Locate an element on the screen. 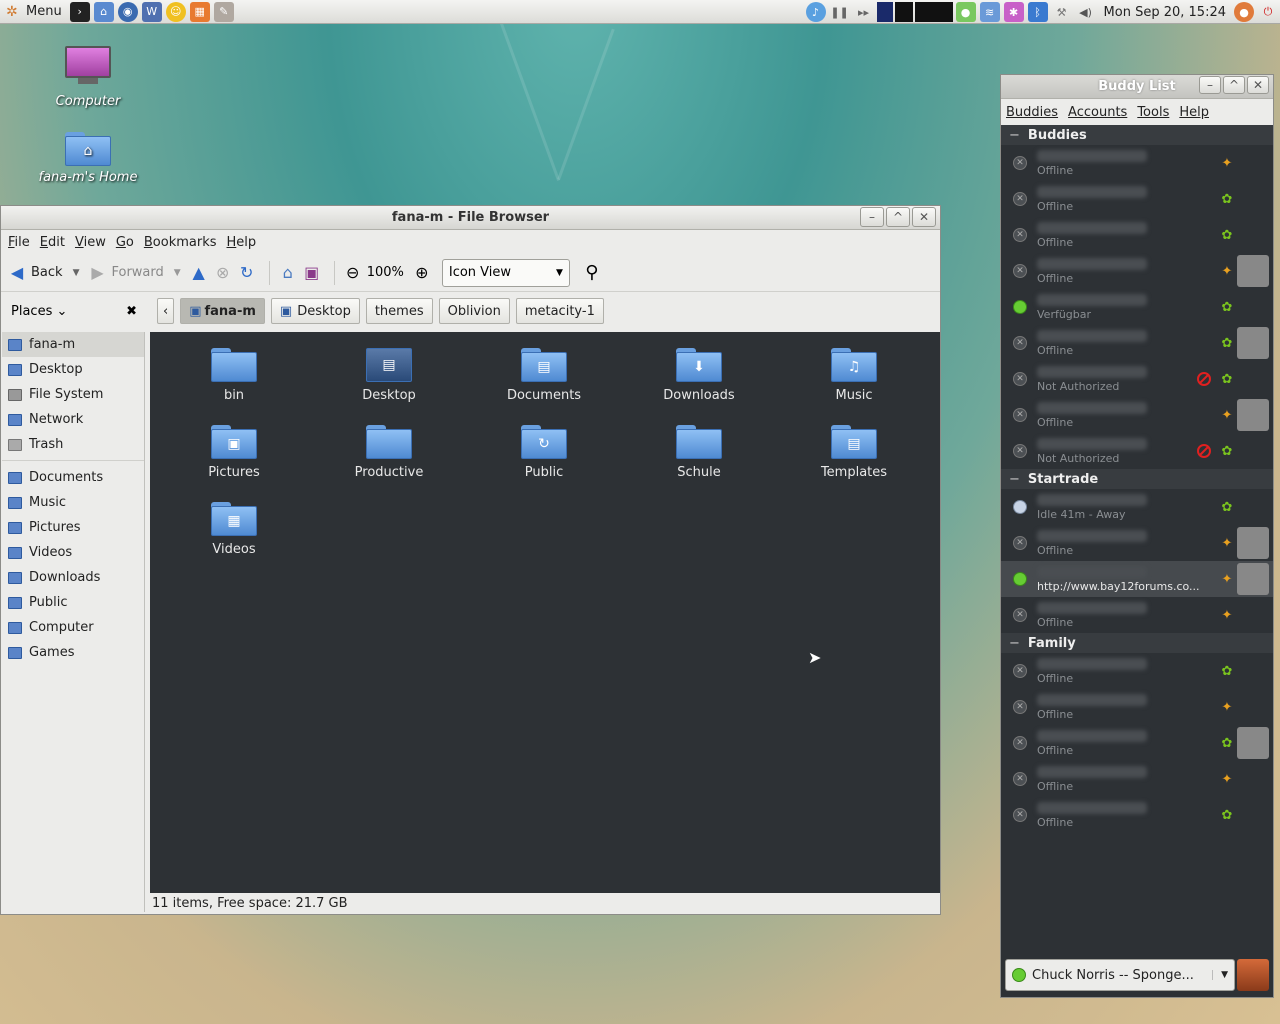 The image size is (1280, 1024). buddy-group-header: − Startrade is located at coordinates (1137, 479).